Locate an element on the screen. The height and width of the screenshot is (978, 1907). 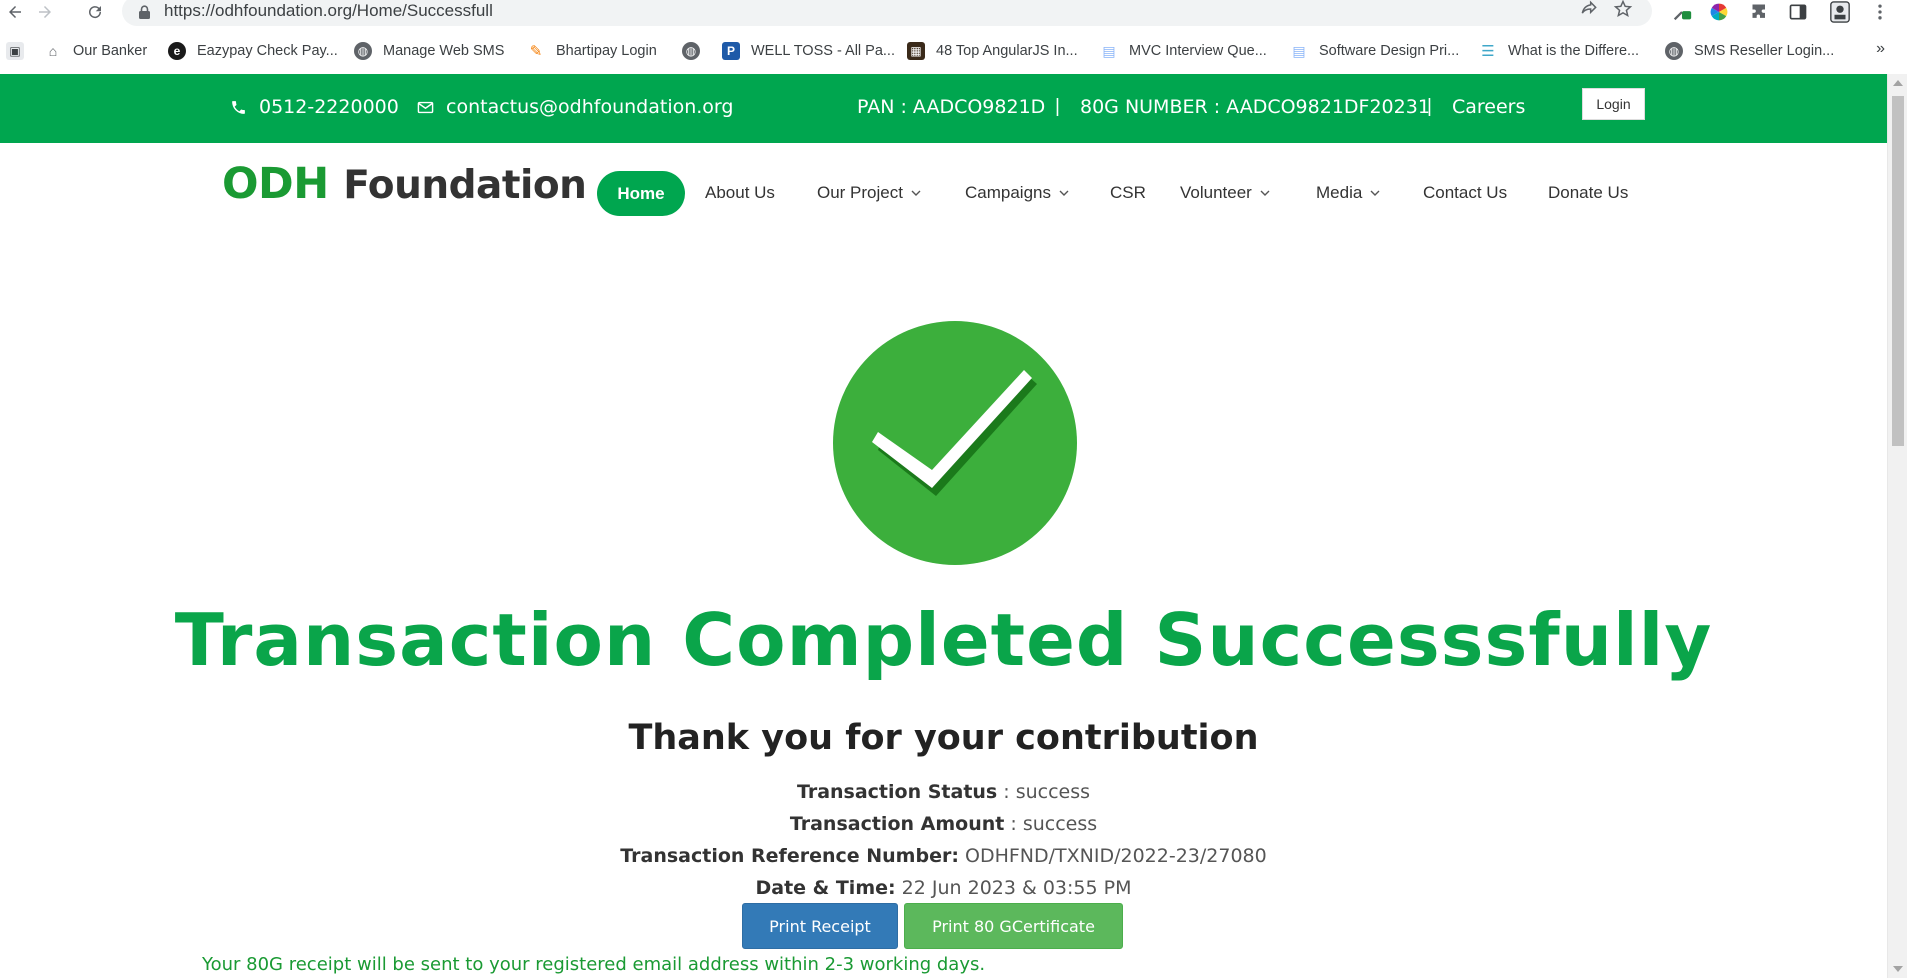
kebab-menu-icon is located at coordinates (1880, 12).